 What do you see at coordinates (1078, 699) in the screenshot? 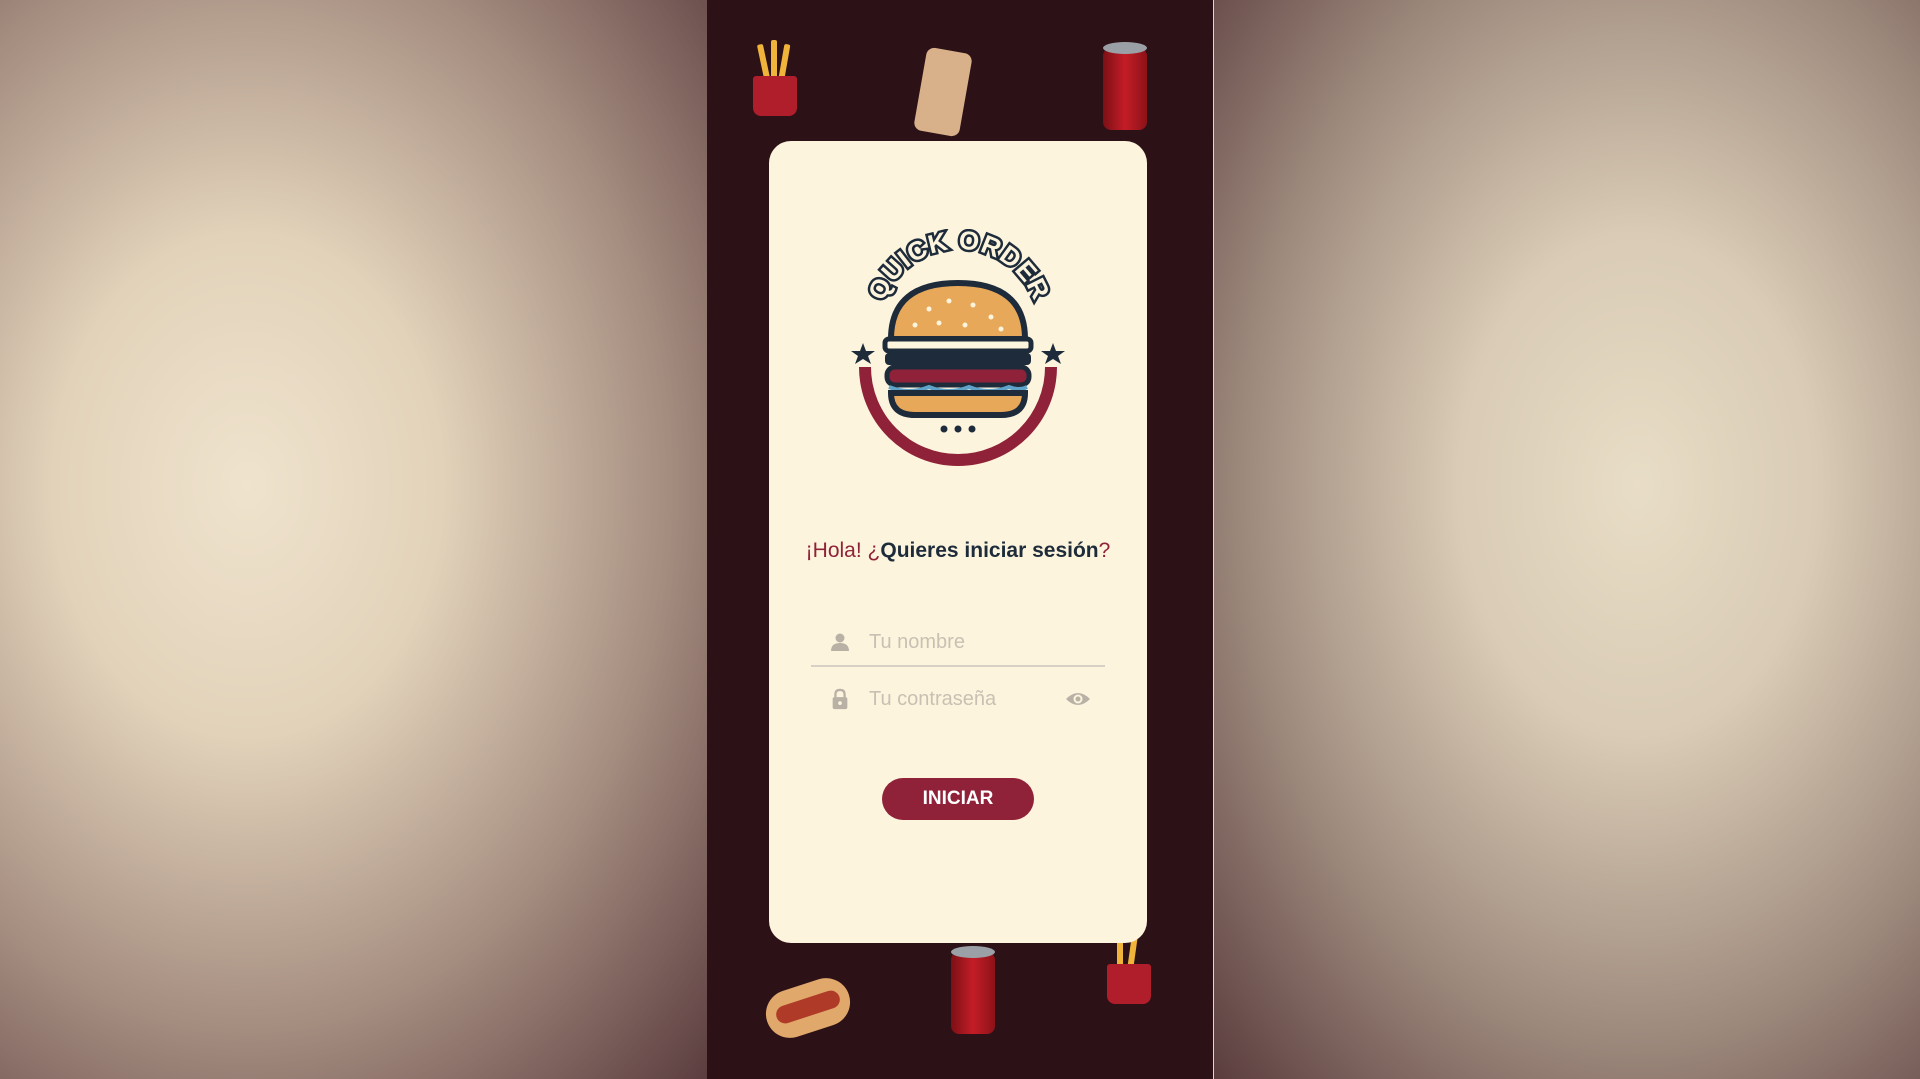
I see `eye-icon` at bounding box center [1078, 699].